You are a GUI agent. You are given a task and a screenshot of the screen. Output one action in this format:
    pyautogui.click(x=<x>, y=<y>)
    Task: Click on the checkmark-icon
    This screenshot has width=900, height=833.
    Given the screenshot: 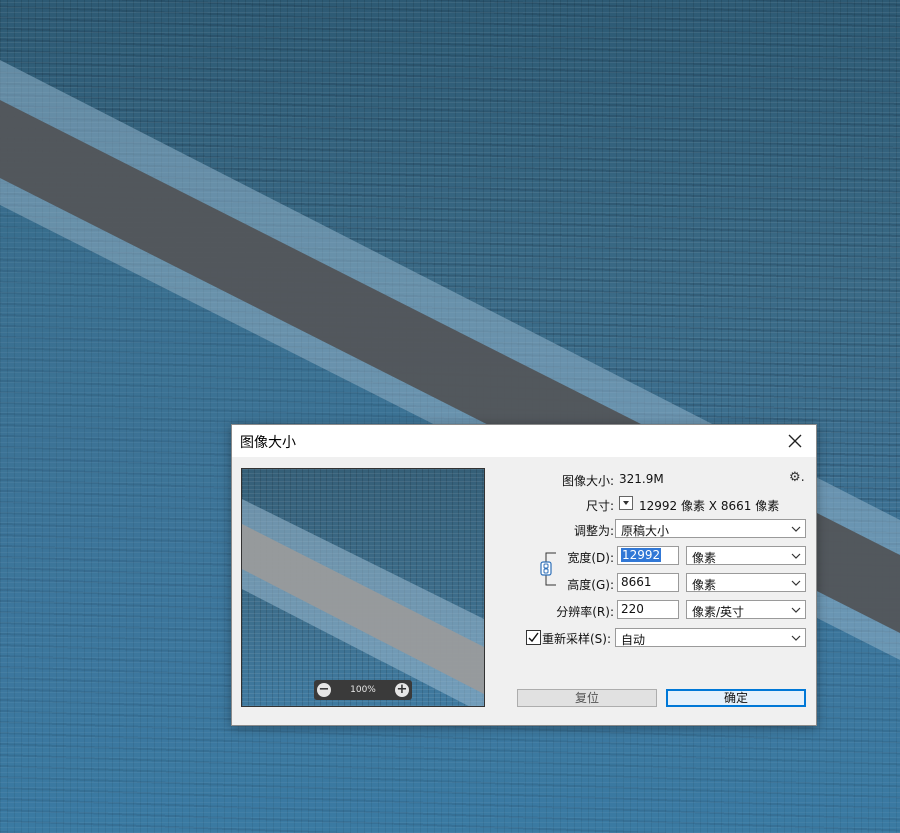 What is the action you would take?
    pyautogui.click(x=533, y=637)
    